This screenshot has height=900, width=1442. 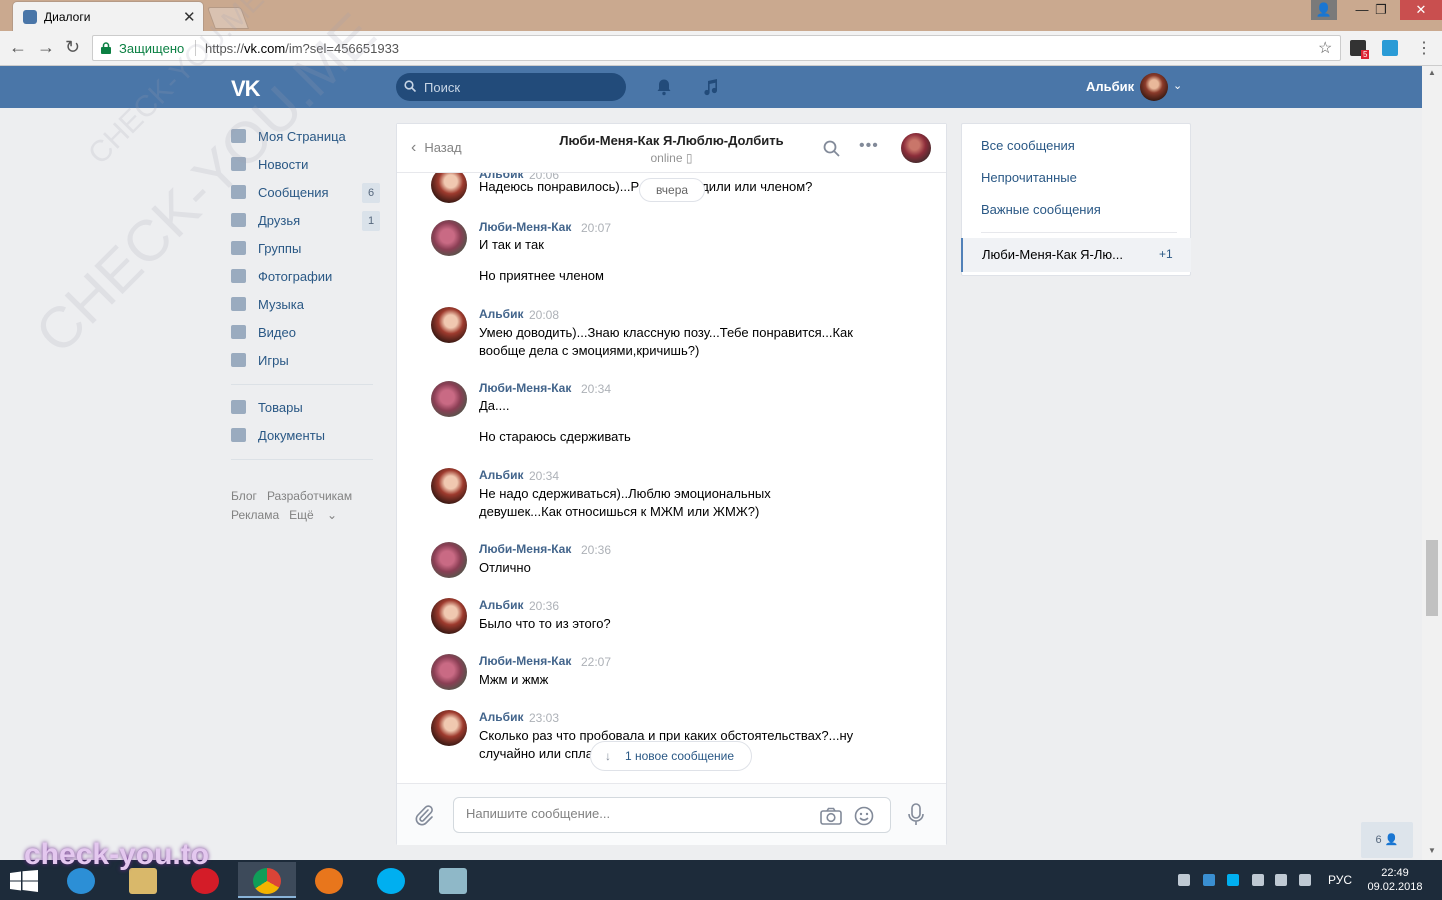 I want to click on camera-icon, so click(x=831, y=816).